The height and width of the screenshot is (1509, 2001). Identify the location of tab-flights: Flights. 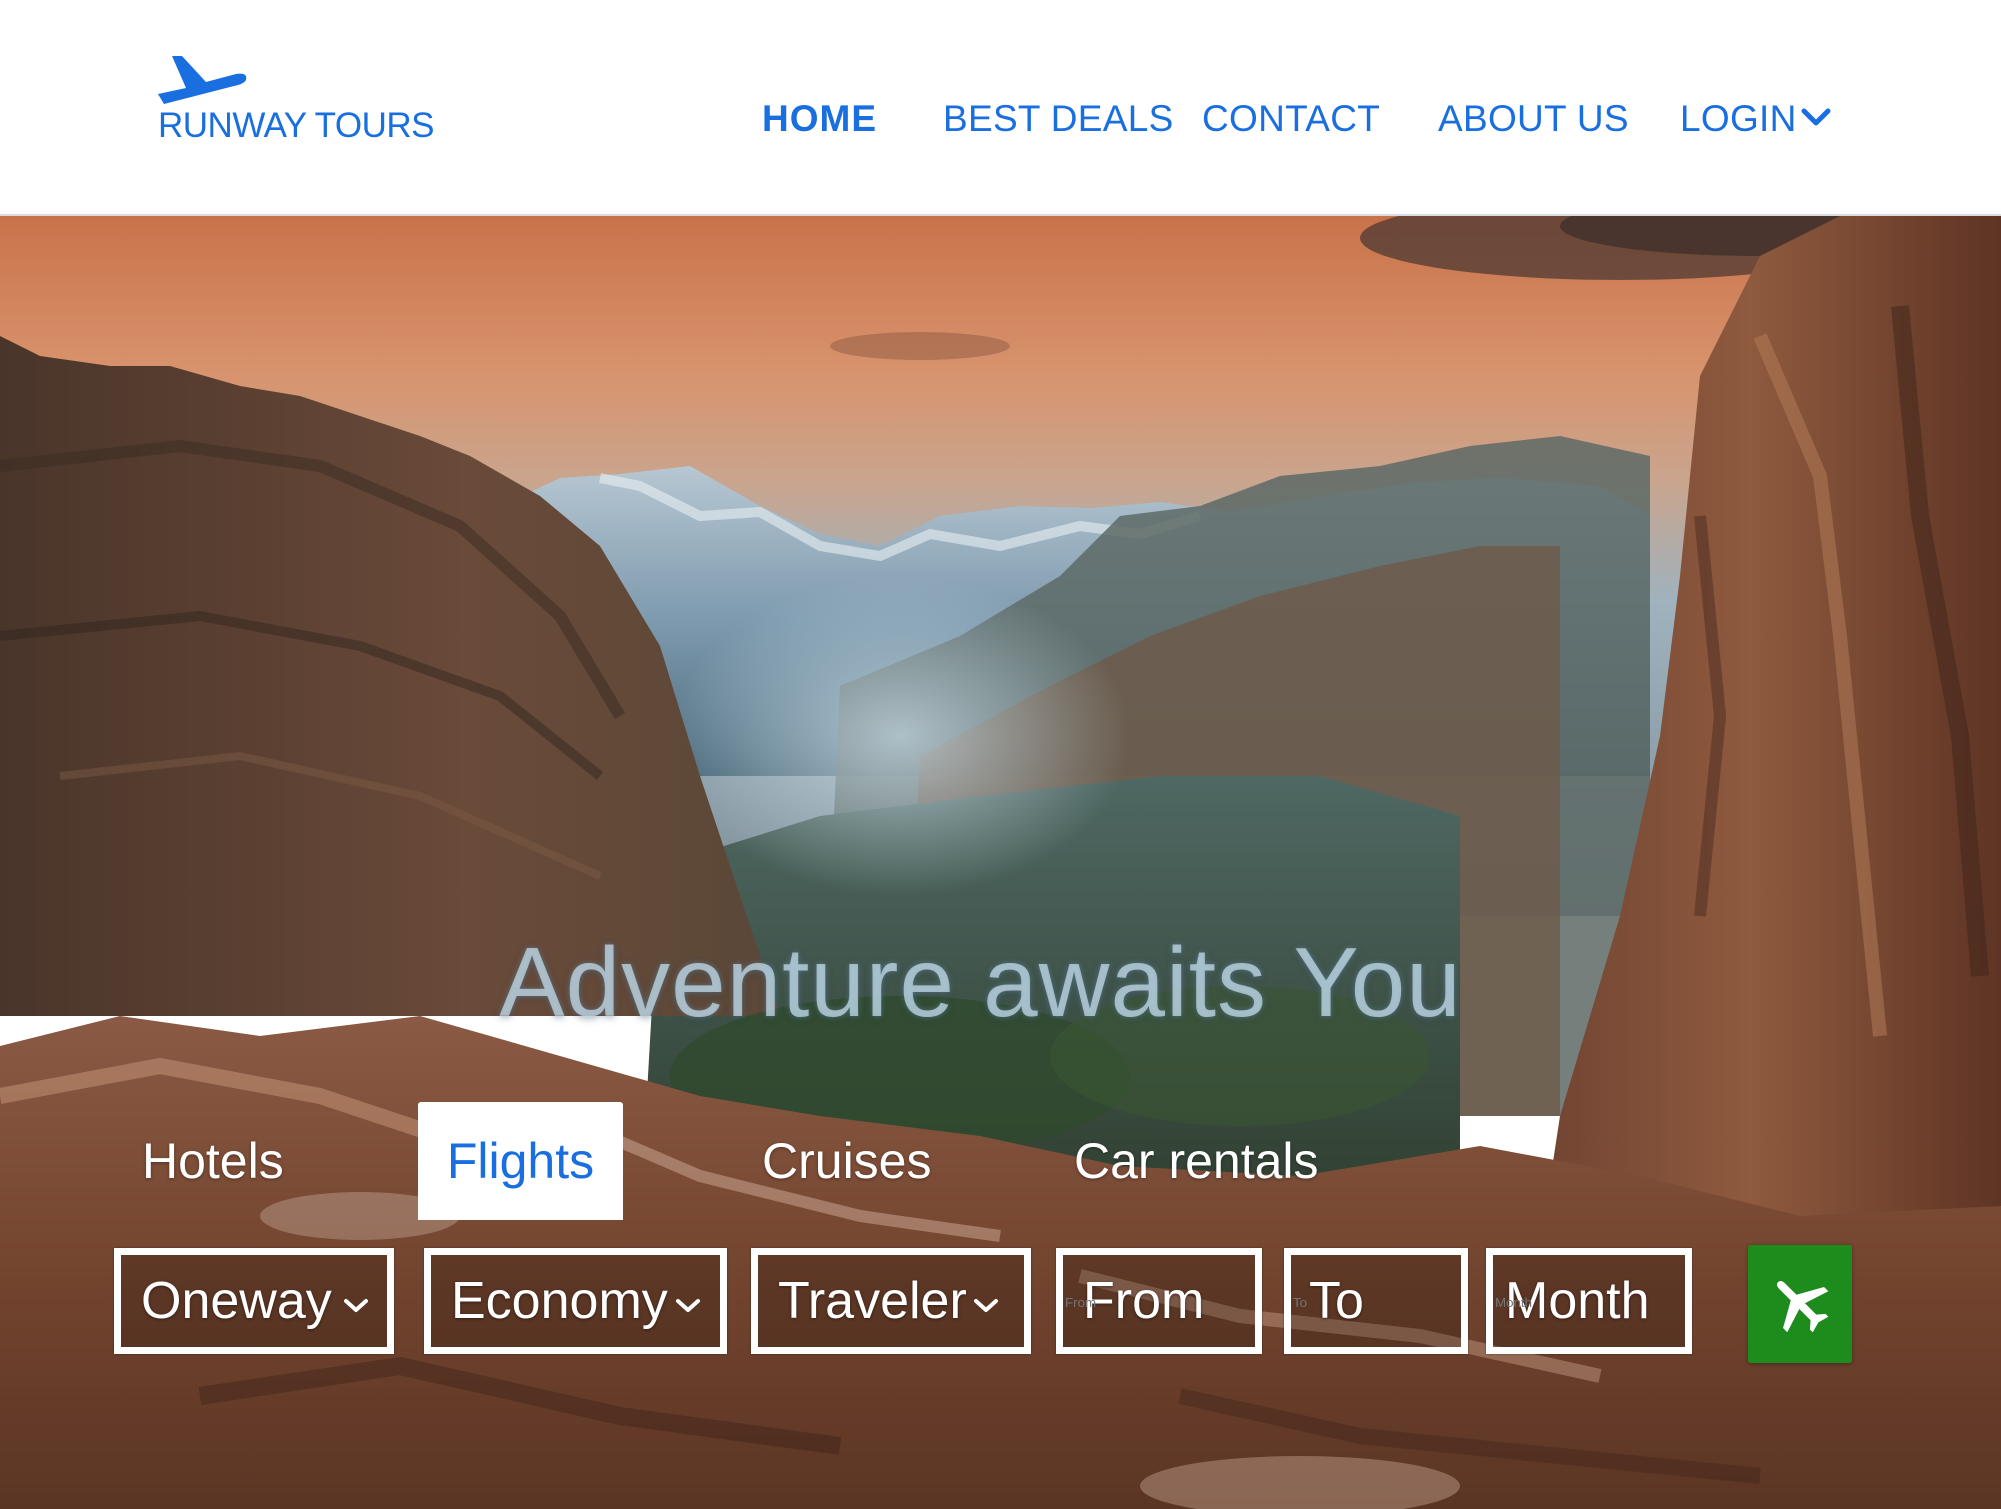
(520, 1161).